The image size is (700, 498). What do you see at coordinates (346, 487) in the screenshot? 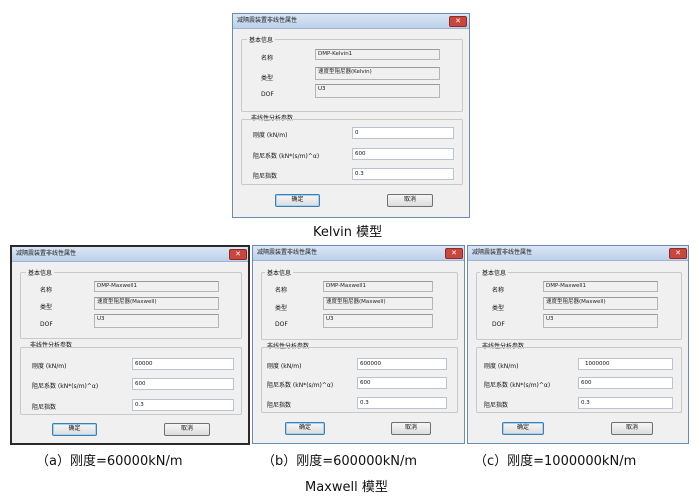
I see `maxwell-caption: Maxwell 模型` at bounding box center [346, 487].